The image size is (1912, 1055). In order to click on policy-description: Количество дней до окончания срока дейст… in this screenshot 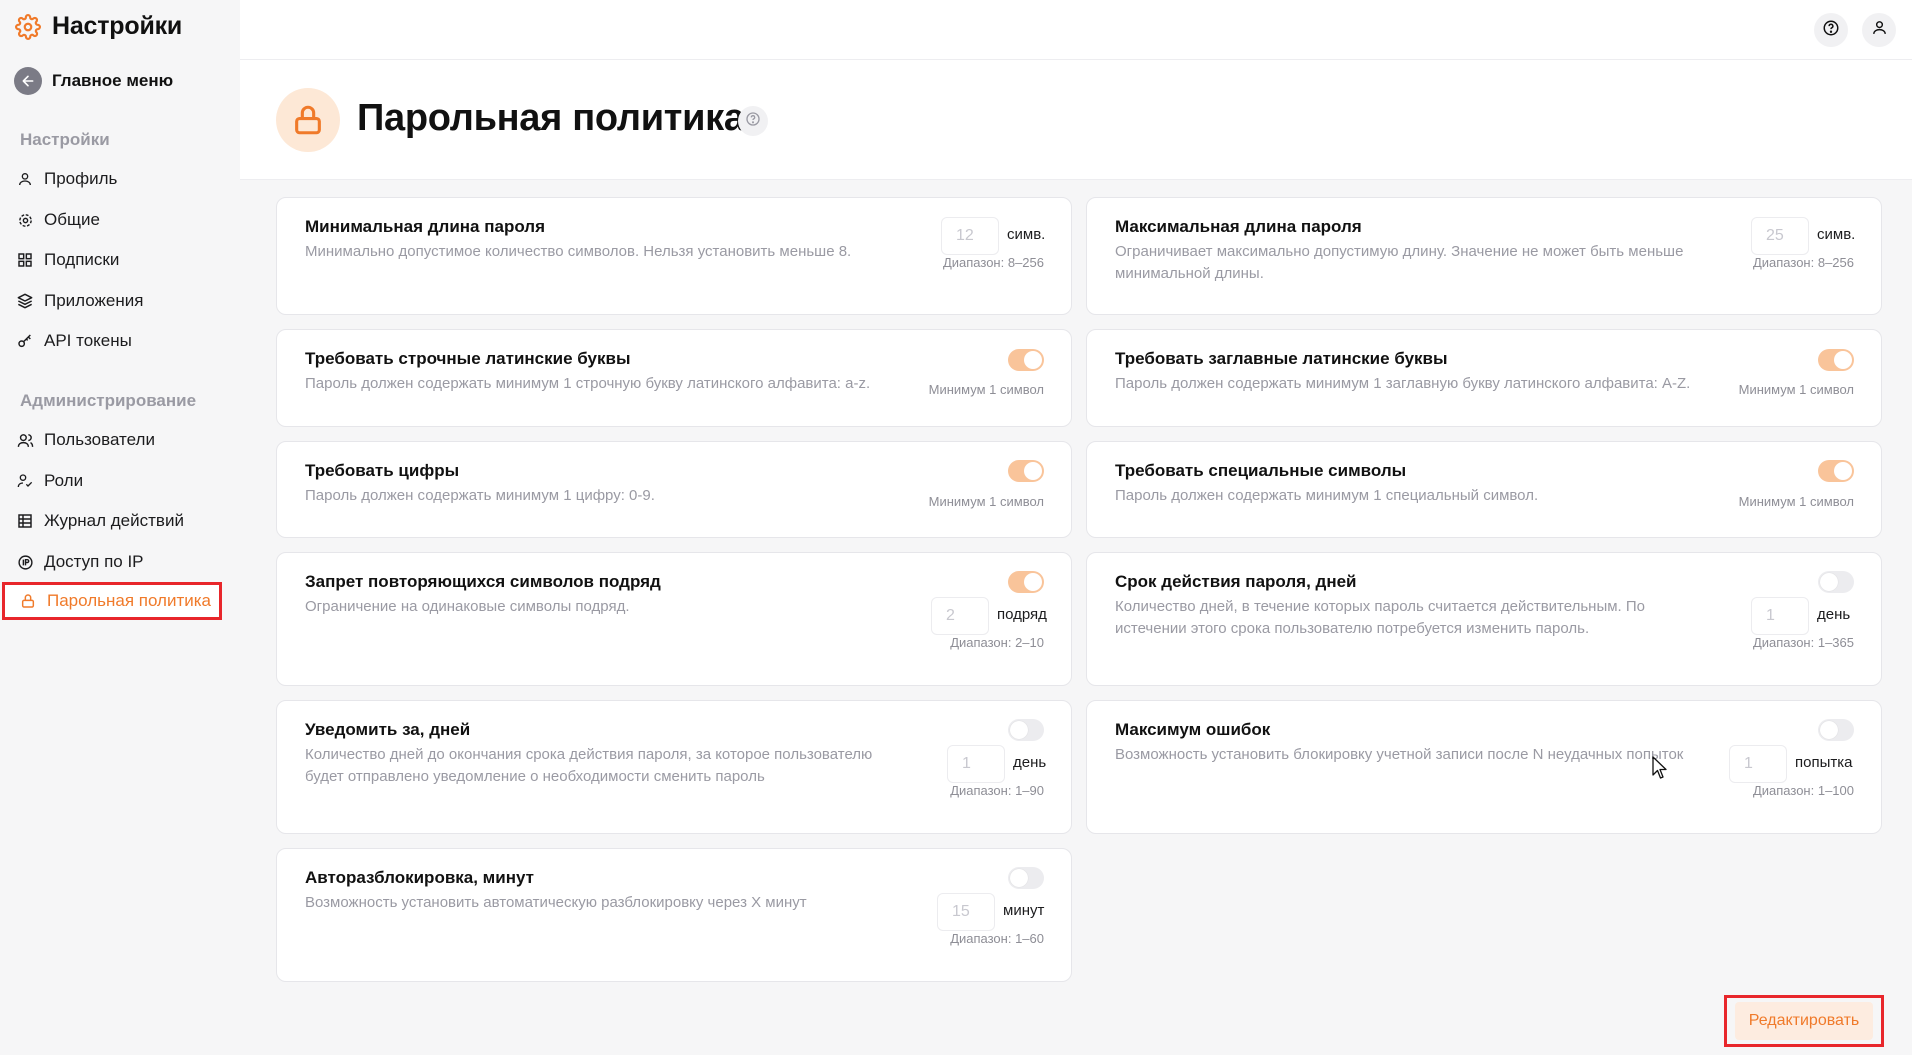, I will do `click(589, 765)`.